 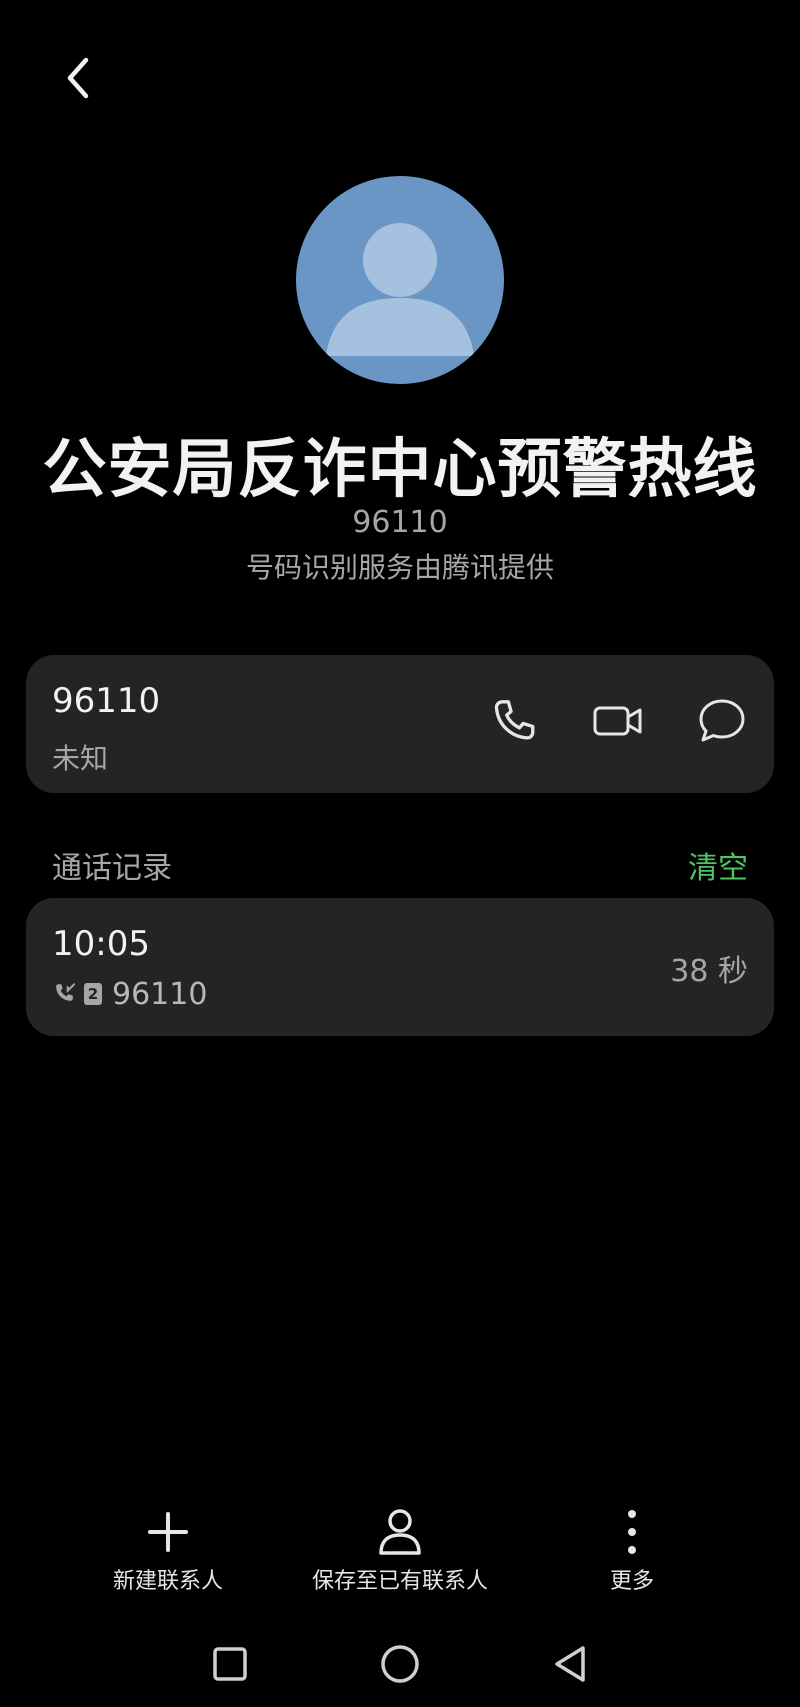 I want to click on person-silhouette-icon, so click(x=400, y=289).